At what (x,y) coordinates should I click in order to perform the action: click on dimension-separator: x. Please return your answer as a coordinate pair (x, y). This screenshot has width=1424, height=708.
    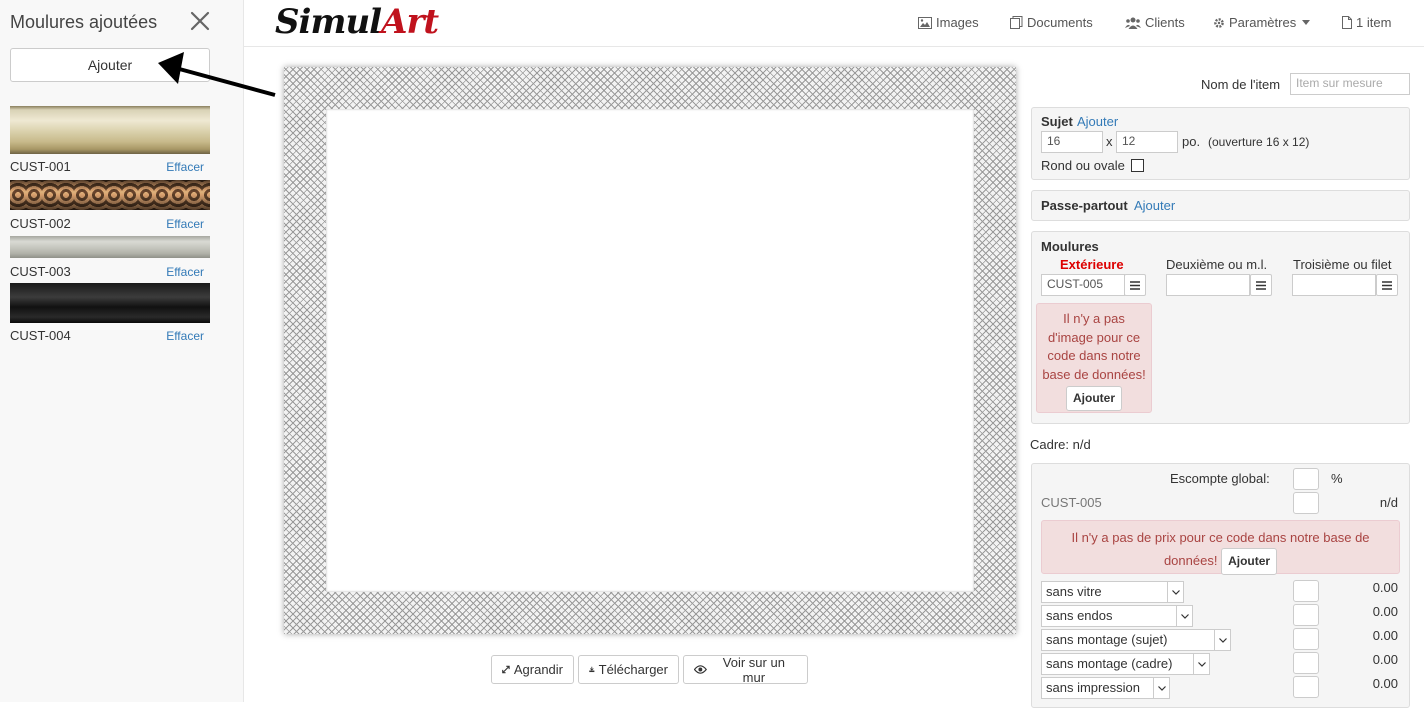
    Looking at the image, I should click on (1109, 141).